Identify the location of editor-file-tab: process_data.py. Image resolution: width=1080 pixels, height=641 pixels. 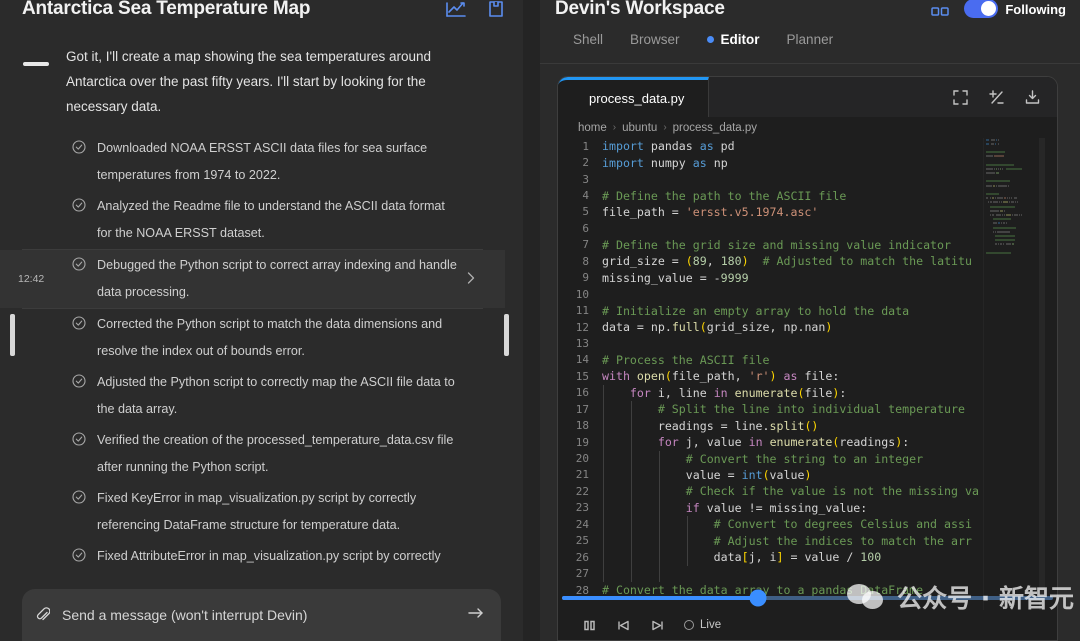
(633, 97).